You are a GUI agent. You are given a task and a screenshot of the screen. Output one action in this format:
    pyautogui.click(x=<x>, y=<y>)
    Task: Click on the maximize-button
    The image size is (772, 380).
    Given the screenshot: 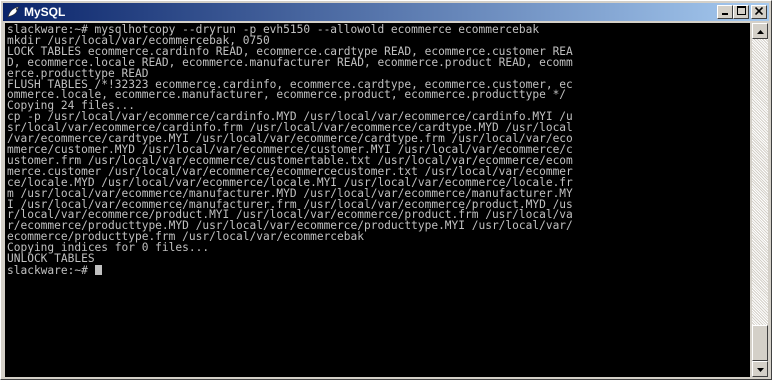 What is the action you would take?
    pyautogui.click(x=741, y=12)
    